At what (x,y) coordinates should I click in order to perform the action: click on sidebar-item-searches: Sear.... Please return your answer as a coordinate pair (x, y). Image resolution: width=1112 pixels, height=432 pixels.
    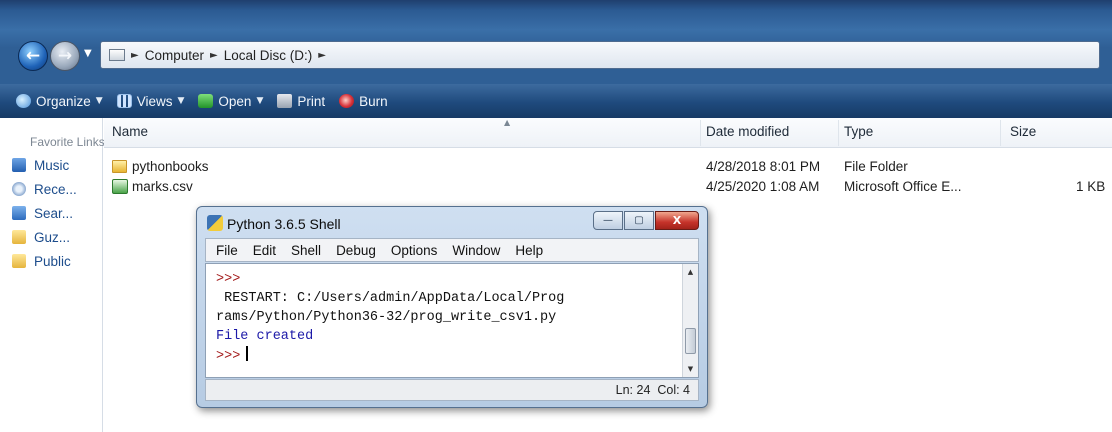
    Looking at the image, I should click on (42, 213).